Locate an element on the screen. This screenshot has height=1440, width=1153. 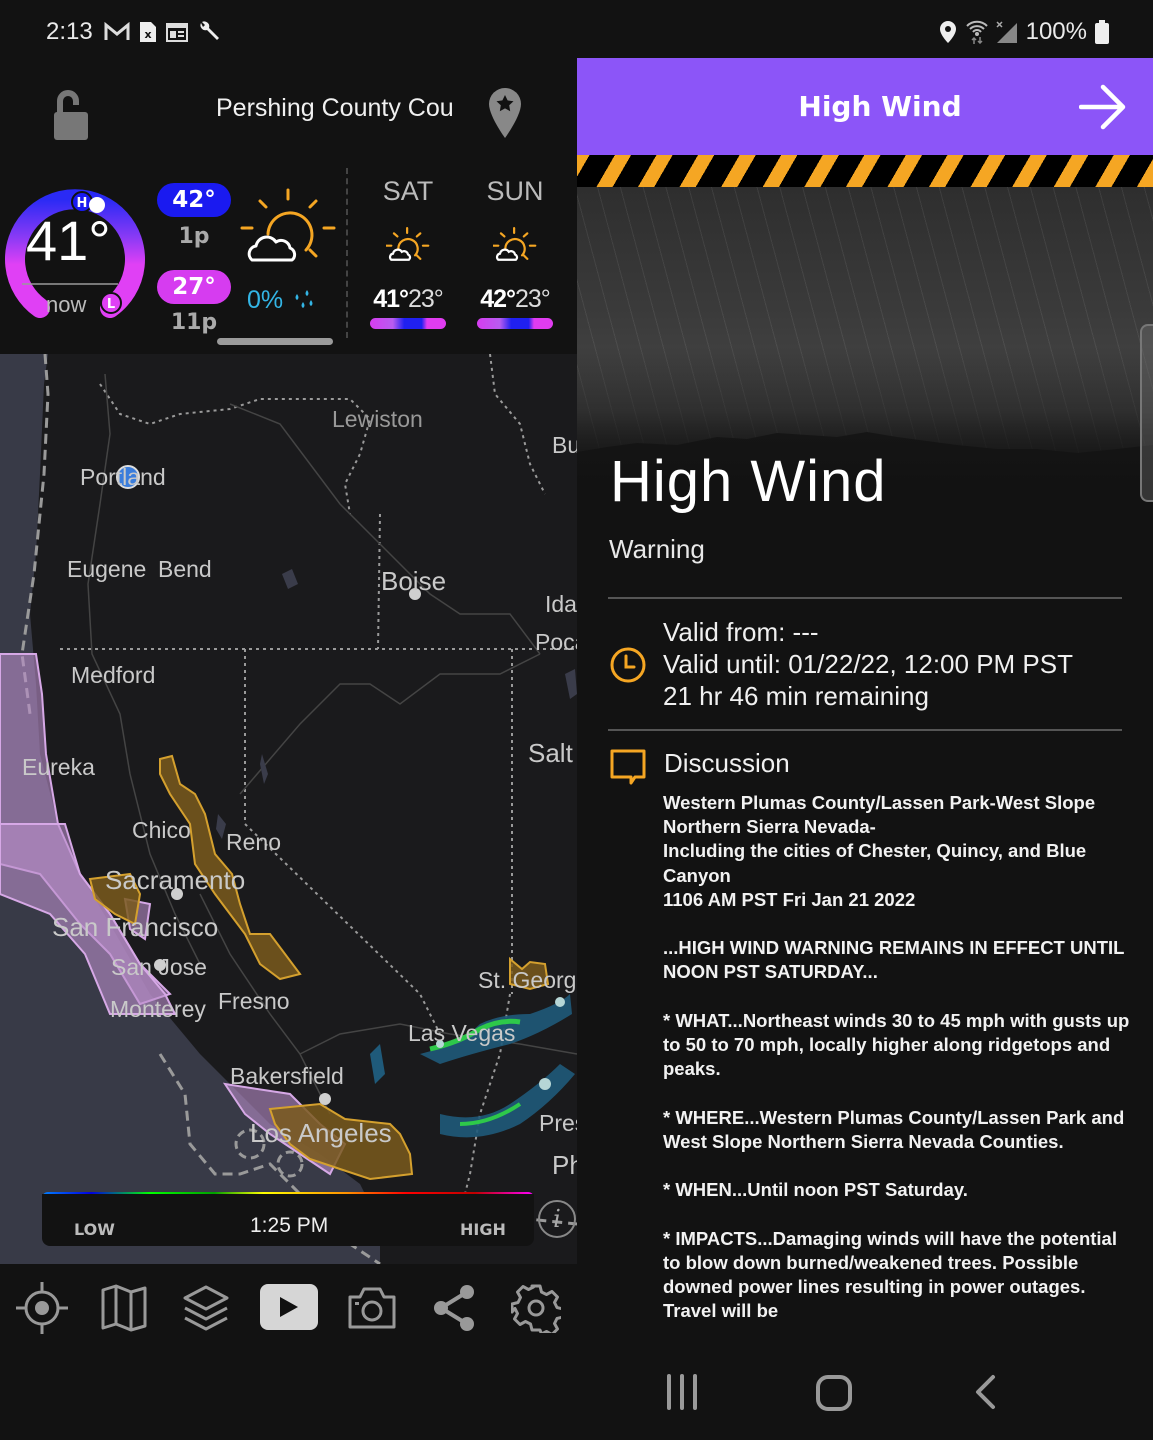
map-toolbar is located at coordinates (288, 1306).